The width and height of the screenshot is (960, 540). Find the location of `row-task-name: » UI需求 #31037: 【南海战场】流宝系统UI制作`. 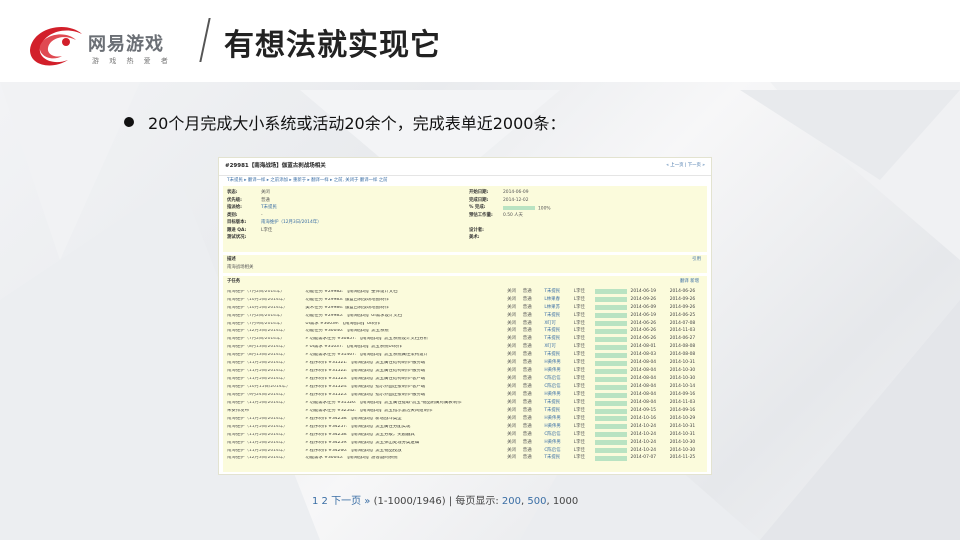

row-task-name: » UI需求 #31037: 【南海战场】流宝系统UI制作 is located at coordinates (406, 347).